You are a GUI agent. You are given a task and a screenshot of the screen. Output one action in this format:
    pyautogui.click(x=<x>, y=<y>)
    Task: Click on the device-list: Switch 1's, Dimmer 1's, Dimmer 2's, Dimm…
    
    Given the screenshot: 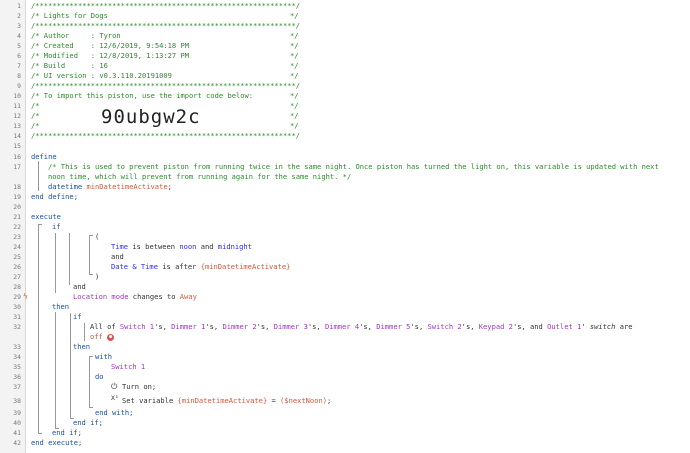 What is the action you would take?
    pyautogui.click(x=355, y=326)
    